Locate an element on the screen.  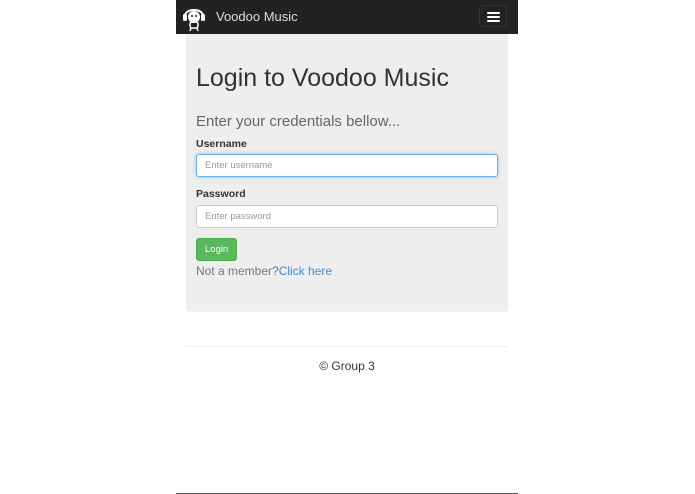
username-input is located at coordinates (347, 165).